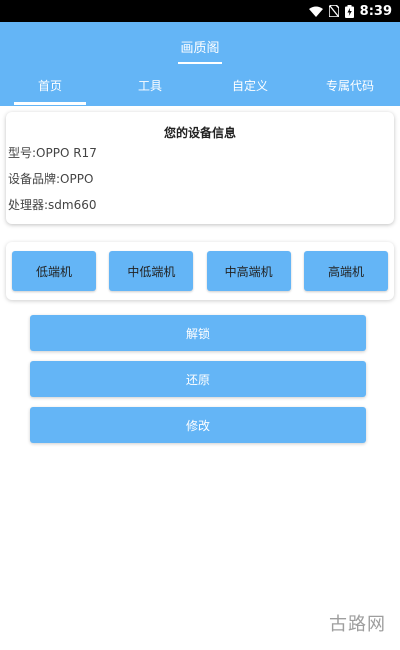 This screenshot has width=400, height=650. What do you see at coordinates (350, 88) in the screenshot?
I see `tab-exclusive-code: 专属代码` at bounding box center [350, 88].